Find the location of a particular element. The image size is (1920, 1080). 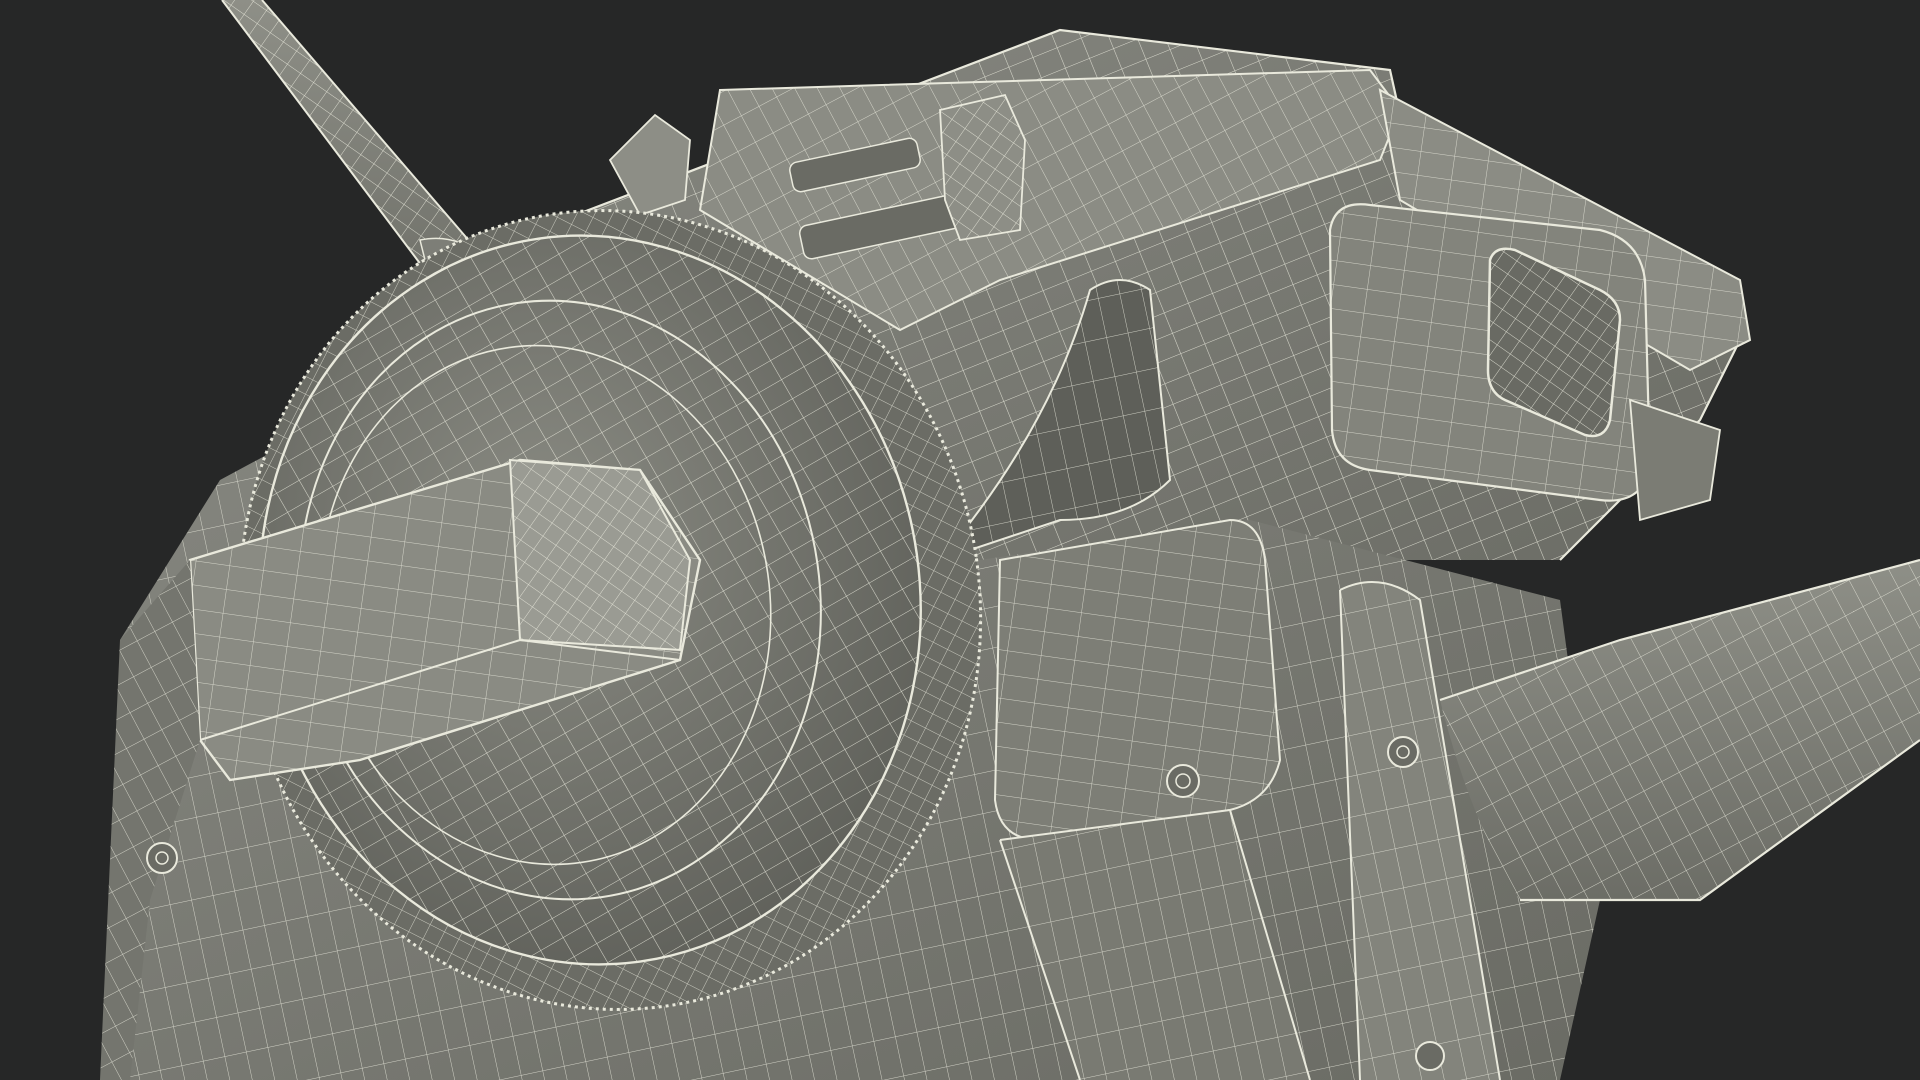

side-panel is located at coordinates (1137, 680).